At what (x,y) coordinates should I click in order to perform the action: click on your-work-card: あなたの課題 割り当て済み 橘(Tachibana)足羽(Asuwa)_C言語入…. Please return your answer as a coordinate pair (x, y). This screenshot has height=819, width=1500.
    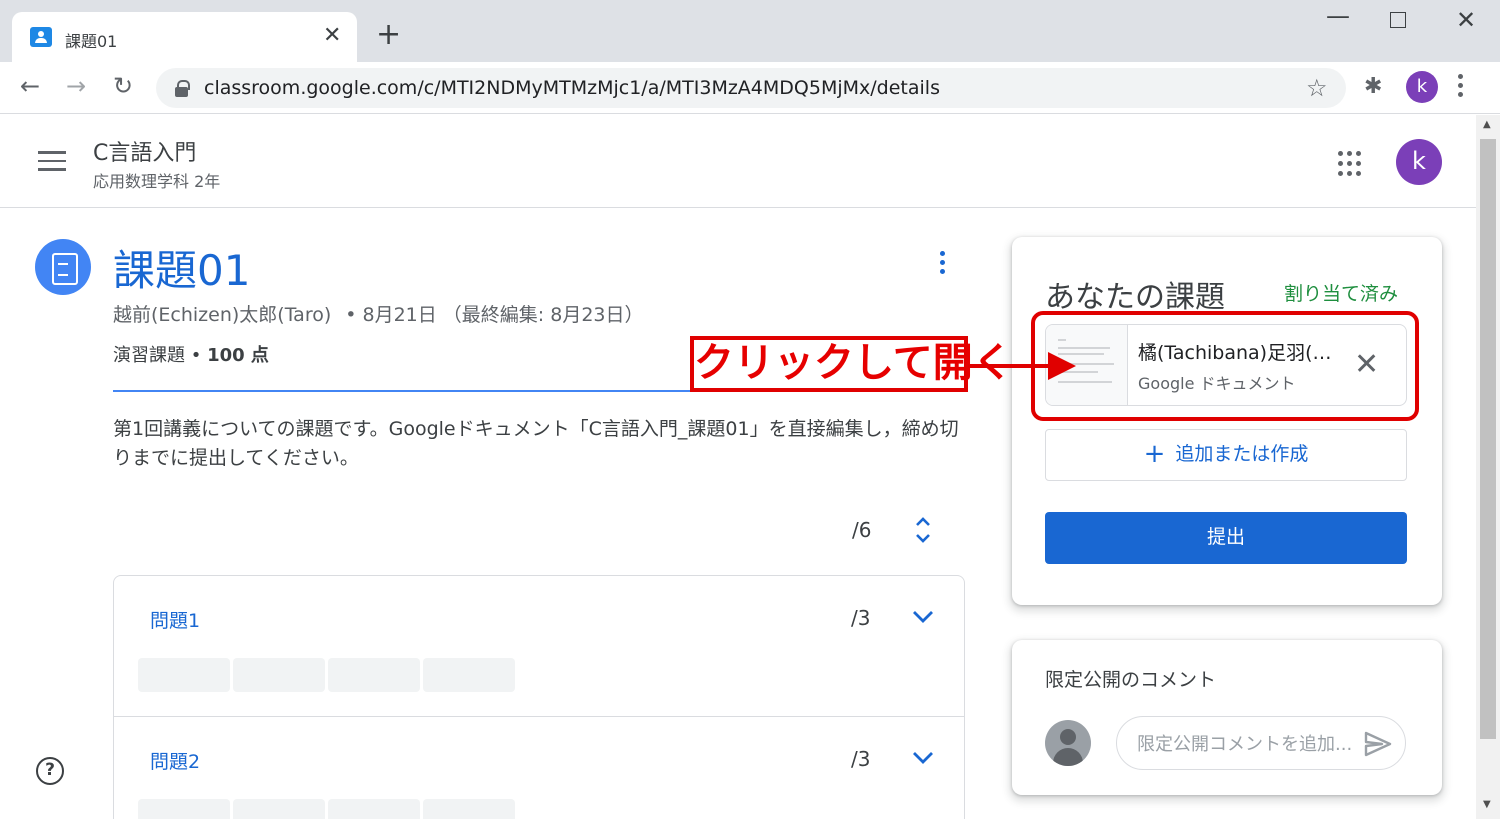
    Looking at the image, I should click on (1227, 421).